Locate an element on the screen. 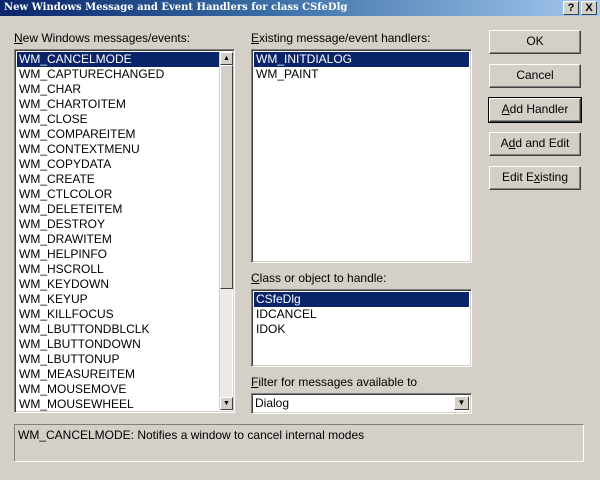 The image size is (600, 480). message-list-item: WM_MOUSEWHEEL is located at coordinates (124, 404).